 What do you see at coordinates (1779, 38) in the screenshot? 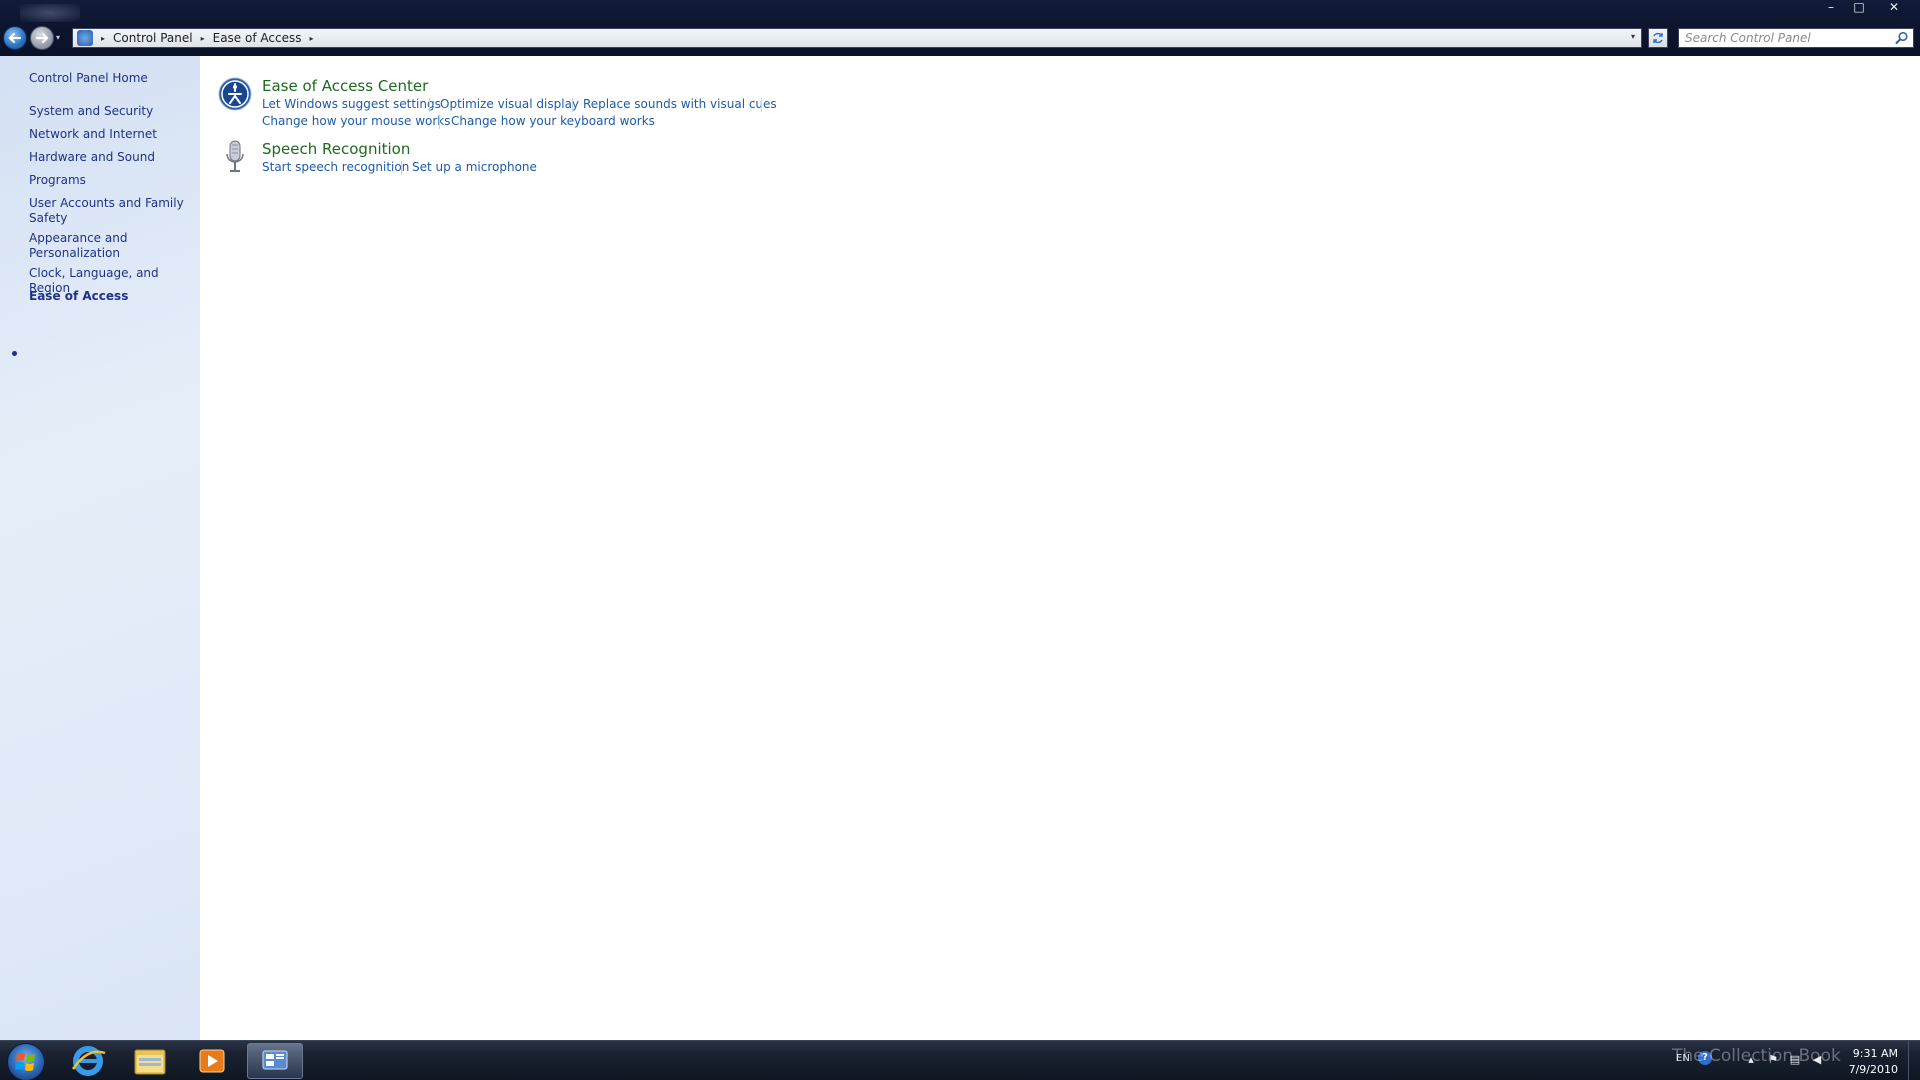
I see `search-input` at bounding box center [1779, 38].